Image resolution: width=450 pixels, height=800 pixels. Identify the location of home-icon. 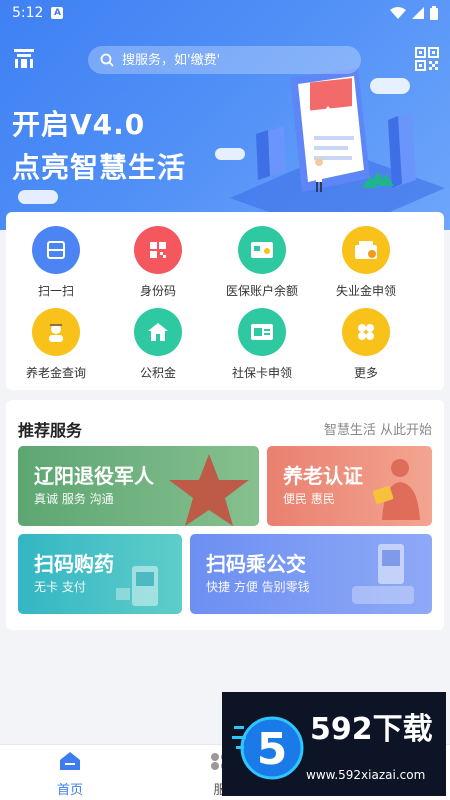
(70, 761).